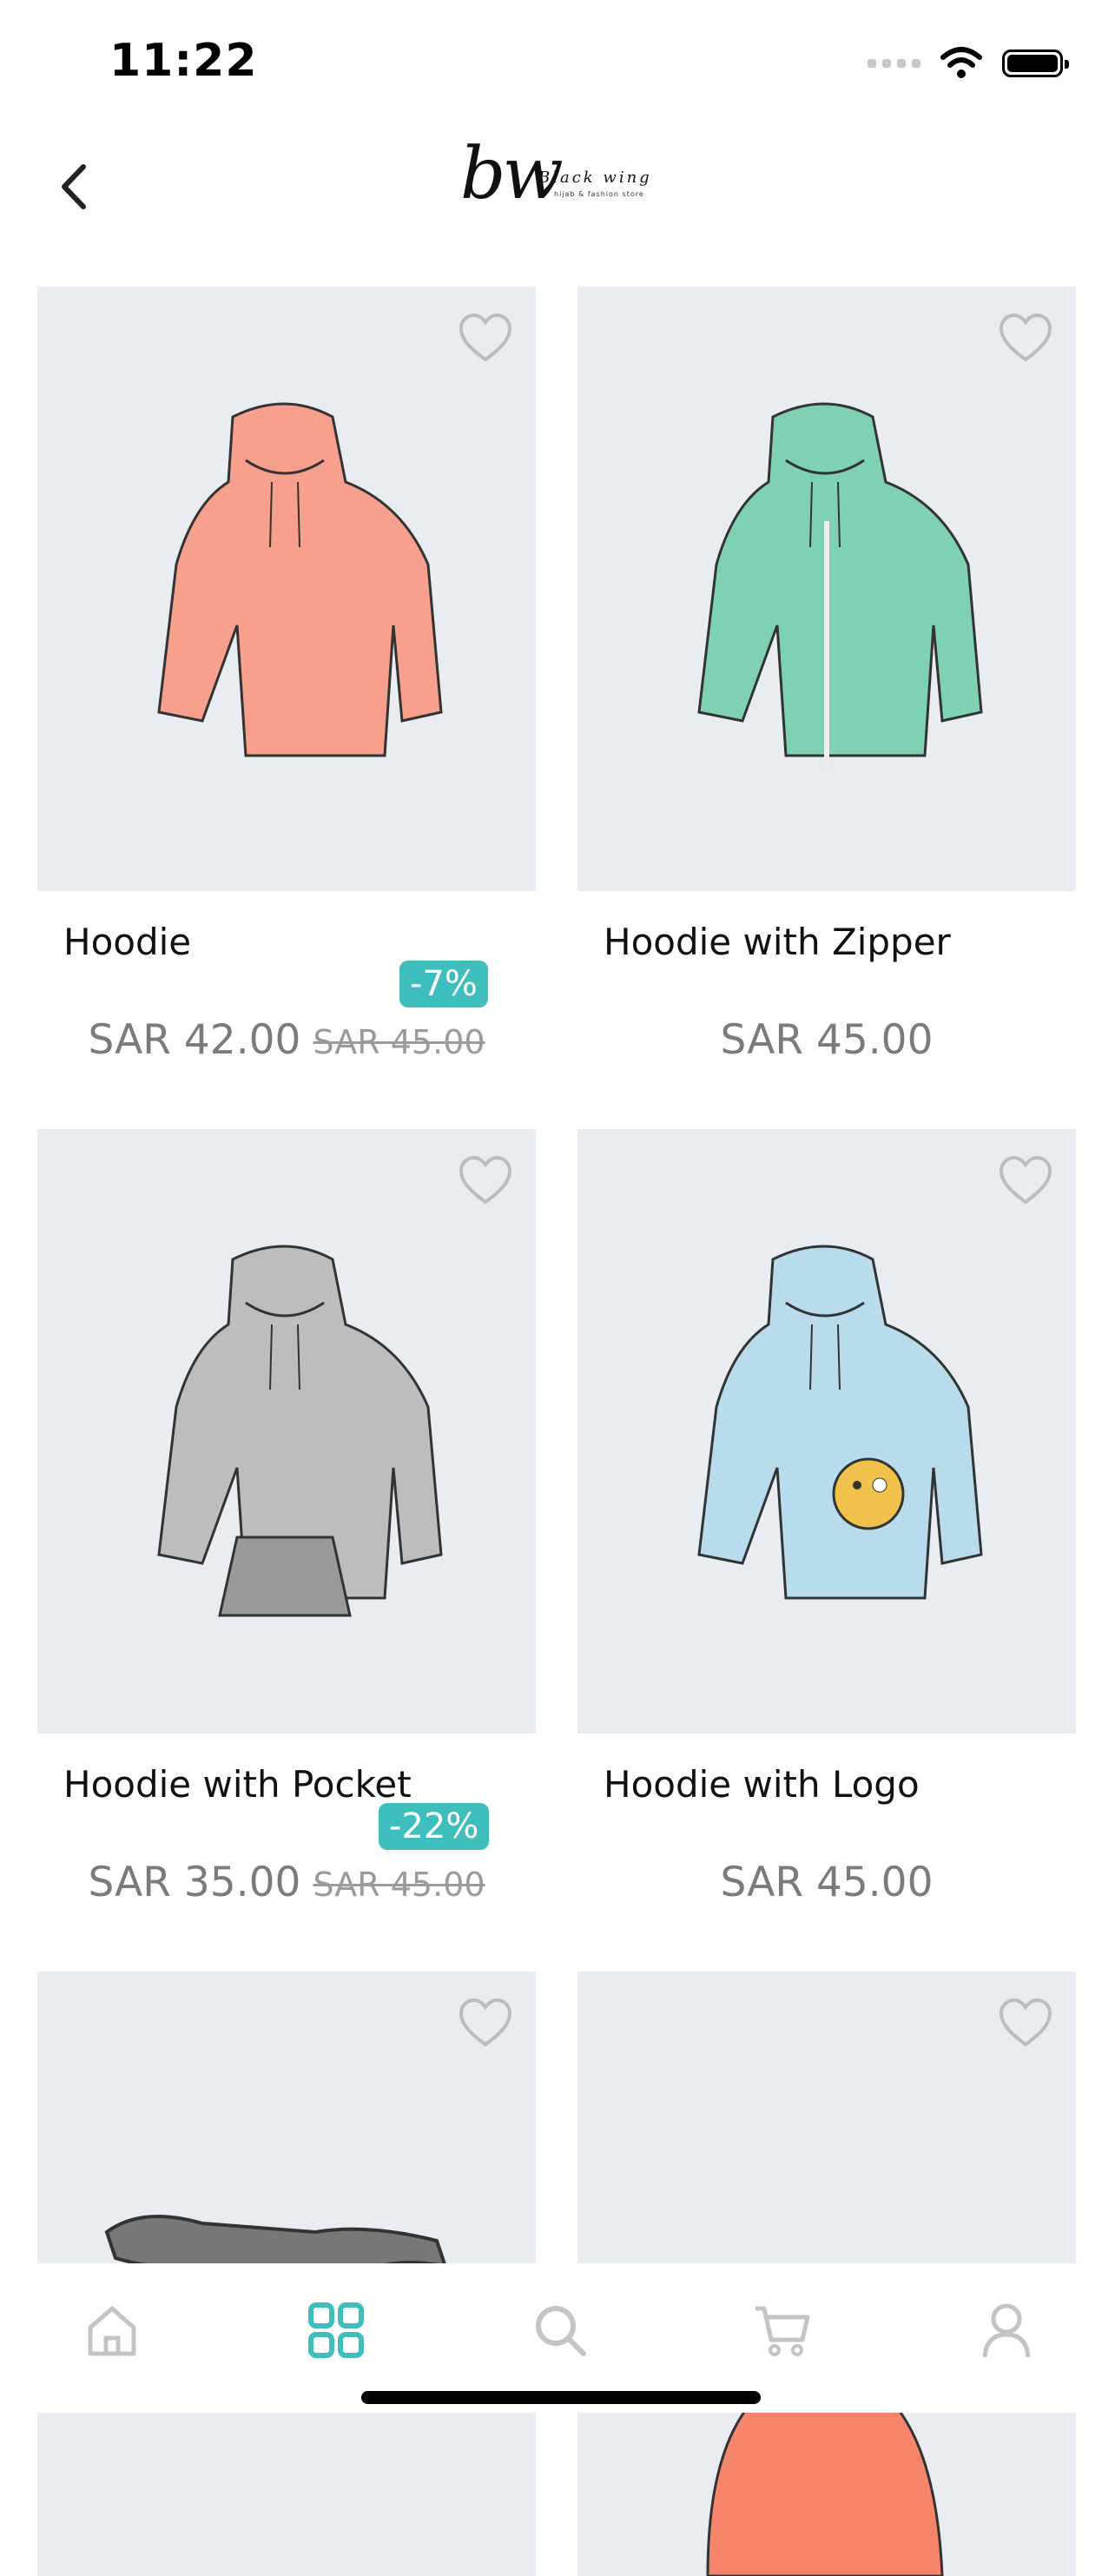 The image size is (1115, 2576). What do you see at coordinates (1035, 64) in the screenshot?
I see `battery-icon` at bounding box center [1035, 64].